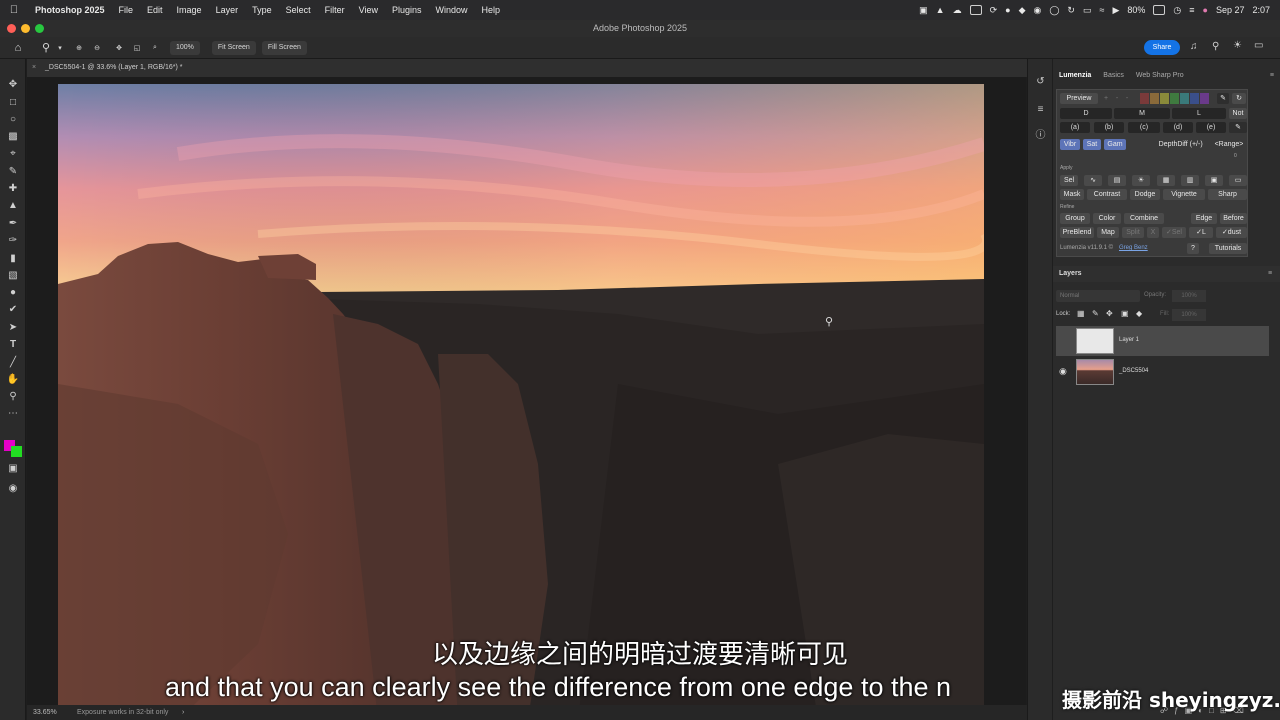 Image resolution: width=1280 pixels, height=720 pixels. What do you see at coordinates (1087, 10) in the screenshot?
I see `display-icon: ▭` at bounding box center [1087, 10].